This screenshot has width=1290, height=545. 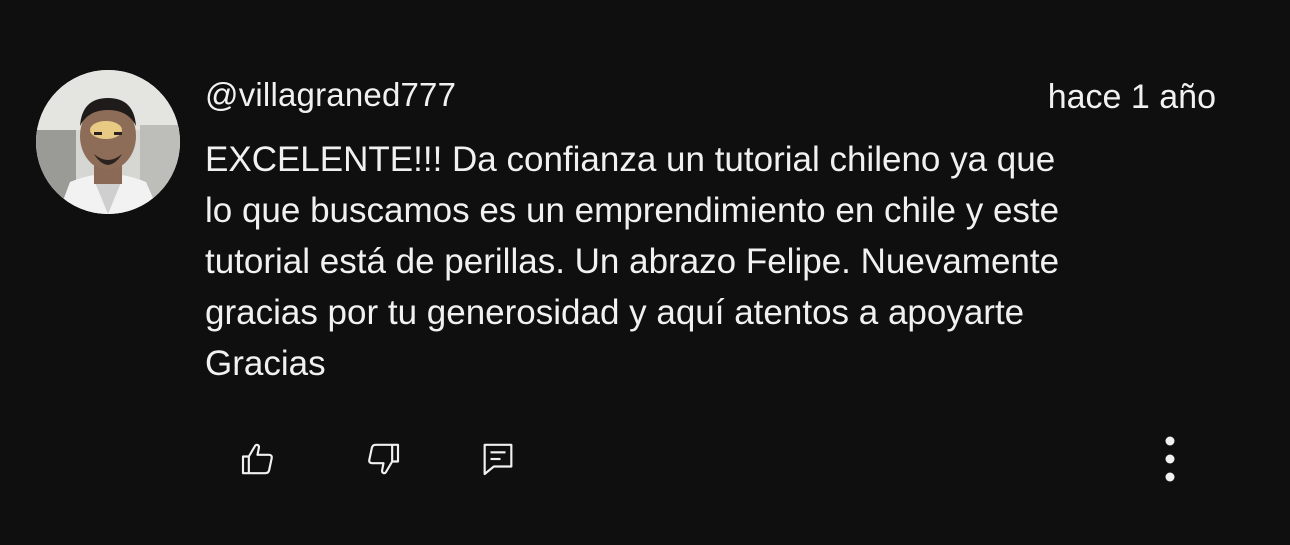 I want to click on thumbs-up-icon, so click(x=257, y=459).